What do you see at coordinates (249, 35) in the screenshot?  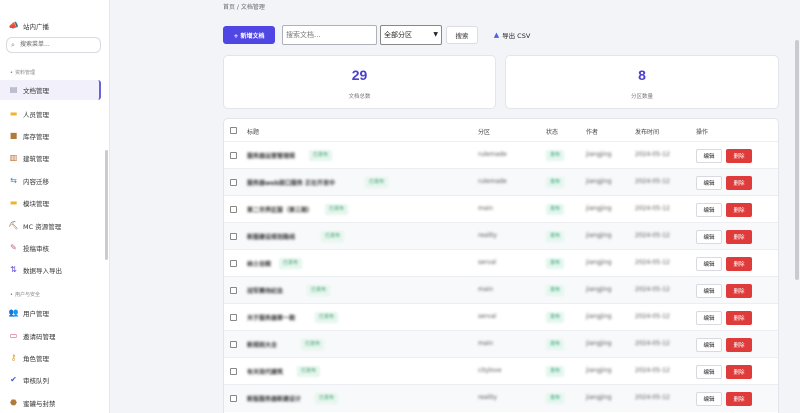 I see `add-document-button: + 新增文档` at bounding box center [249, 35].